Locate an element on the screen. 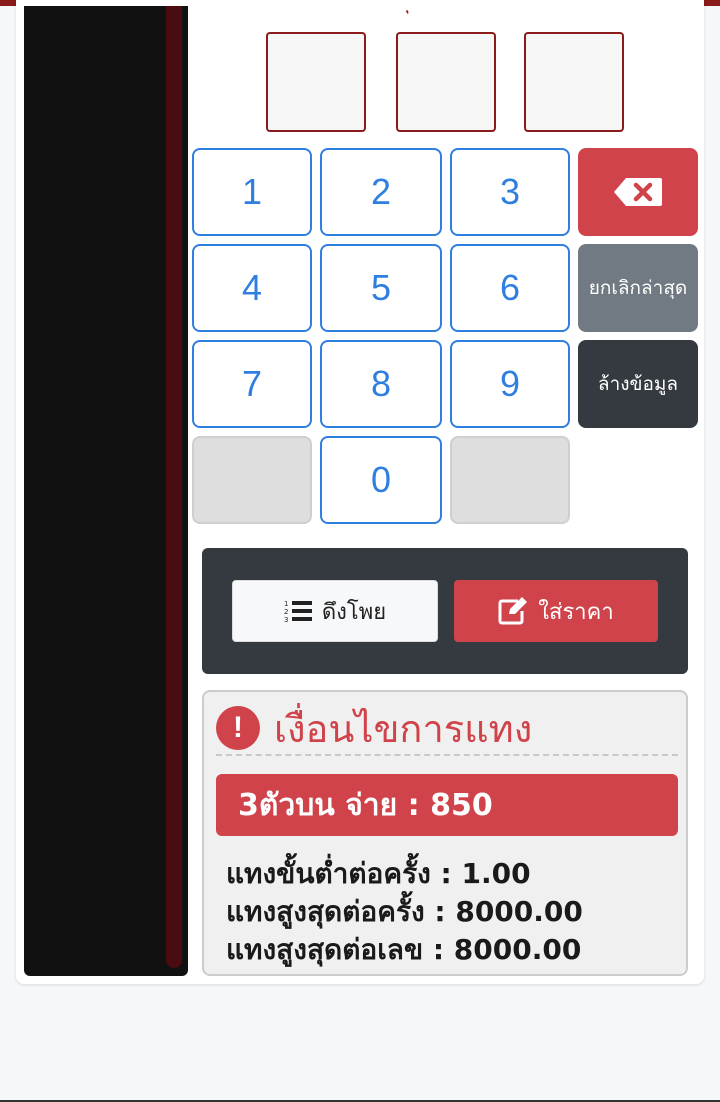 The width and height of the screenshot is (720, 1102). pull-ticket-button: 1 2 3 ดึงโพย is located at coordinates (335, 611).